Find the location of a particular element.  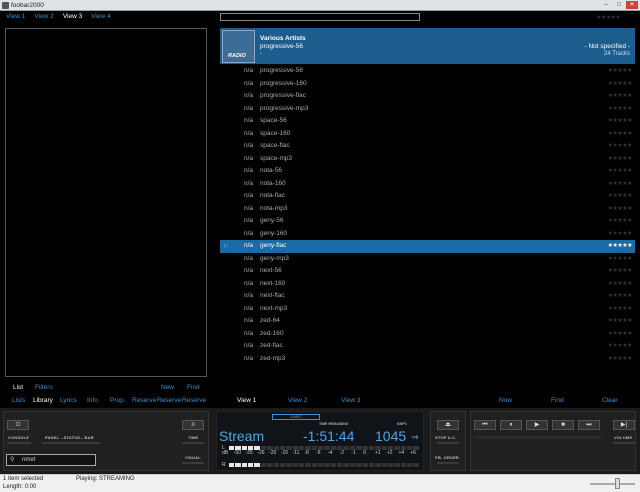

tab-playlist-view-1: View 1 is located at coordinates (246, 400).